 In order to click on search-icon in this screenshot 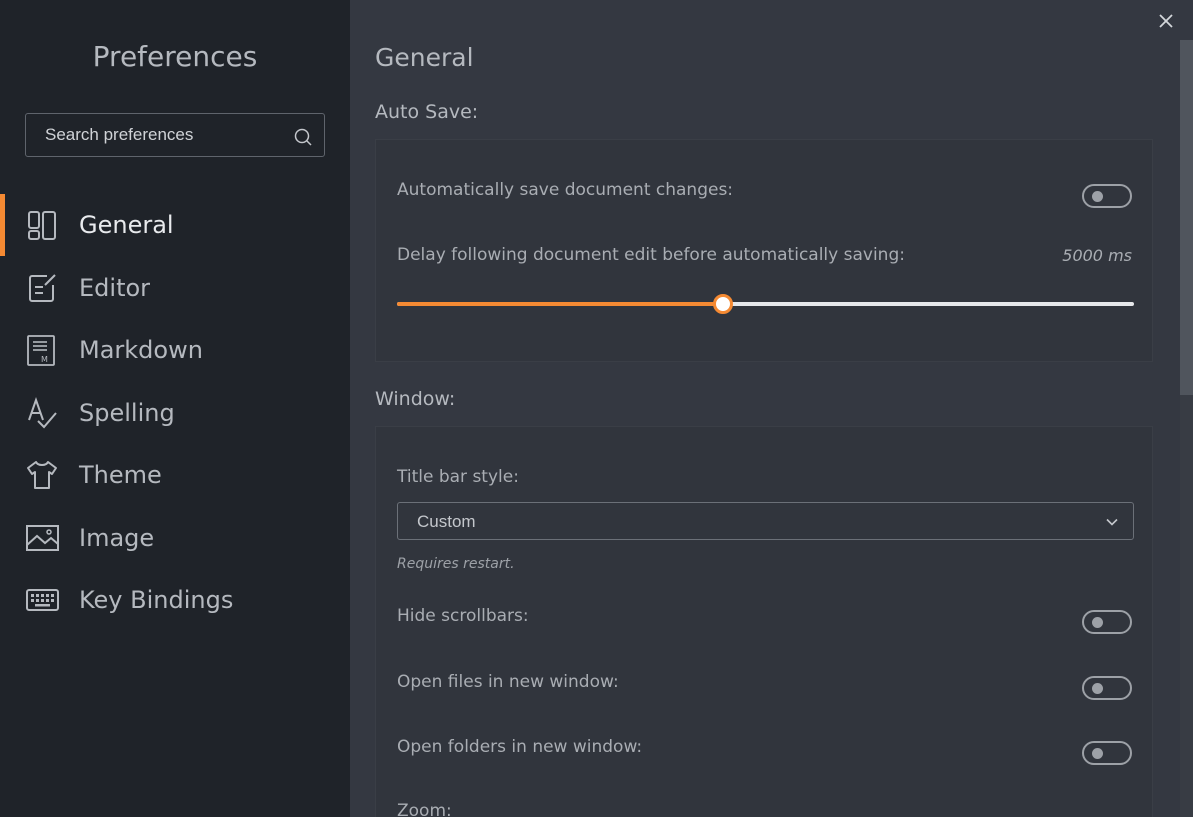, I will do `click(303, 137)`.